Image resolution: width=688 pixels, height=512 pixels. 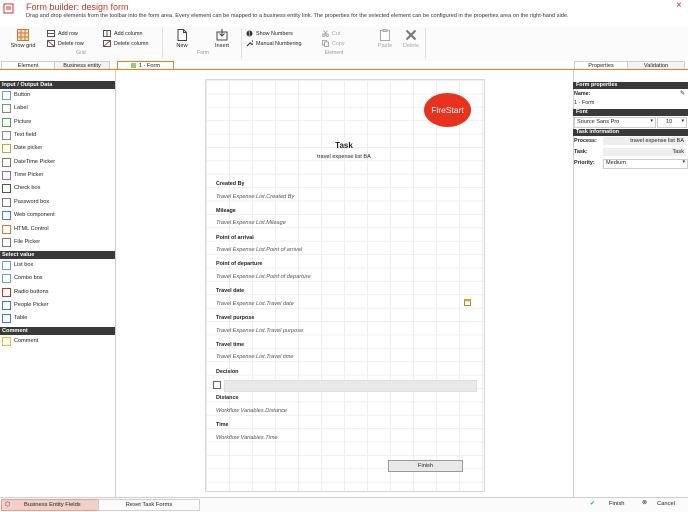 I want to click on toolbox-item-check-box: Check box, so click(x=57, y=188).